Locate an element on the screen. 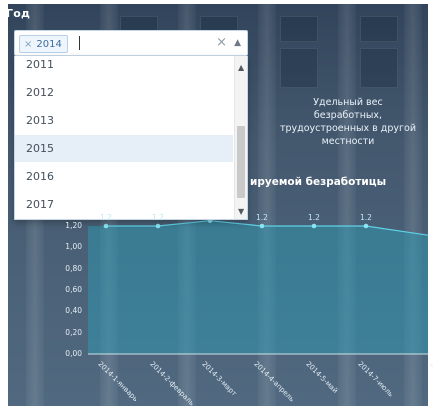  selected-year-tag-label: 2014 is located at coordinates (49, 44).